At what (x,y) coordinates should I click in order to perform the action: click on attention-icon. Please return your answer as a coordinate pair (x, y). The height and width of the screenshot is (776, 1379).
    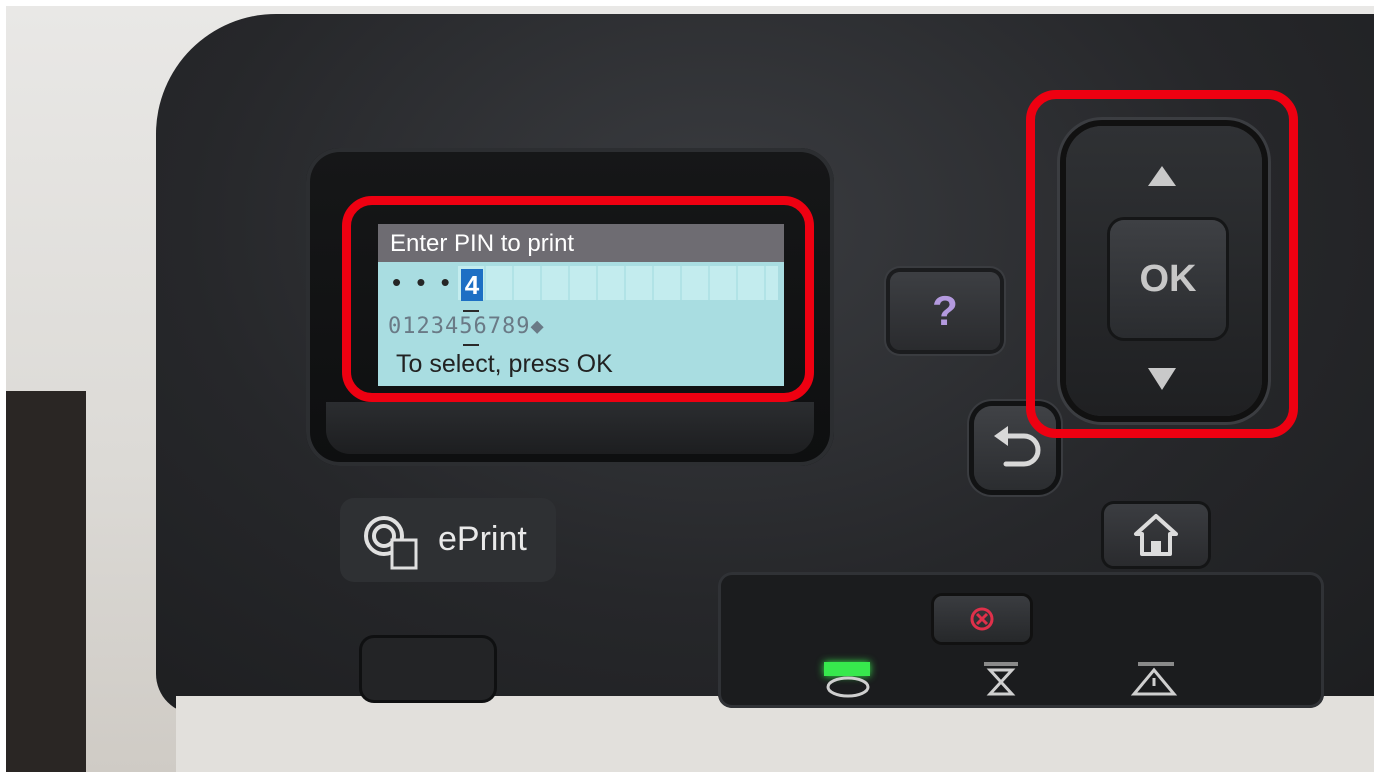
    Looking at the image, I should click on (1154, 679).